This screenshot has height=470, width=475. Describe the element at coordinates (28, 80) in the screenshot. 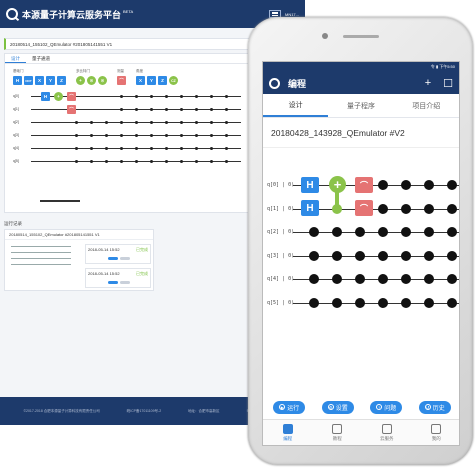

I see `gate-not: NOT` at that location.